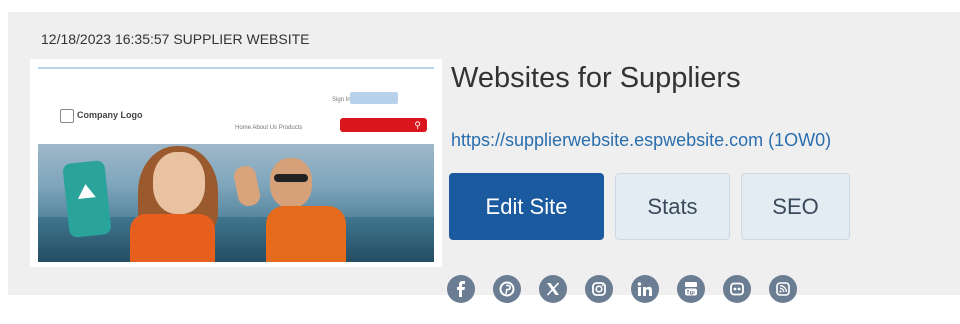 This screenshot has width=960, height=324. Describe the element at coordinates (795, 206) in the screenshot. I see `seo-button: SEO` at that location.